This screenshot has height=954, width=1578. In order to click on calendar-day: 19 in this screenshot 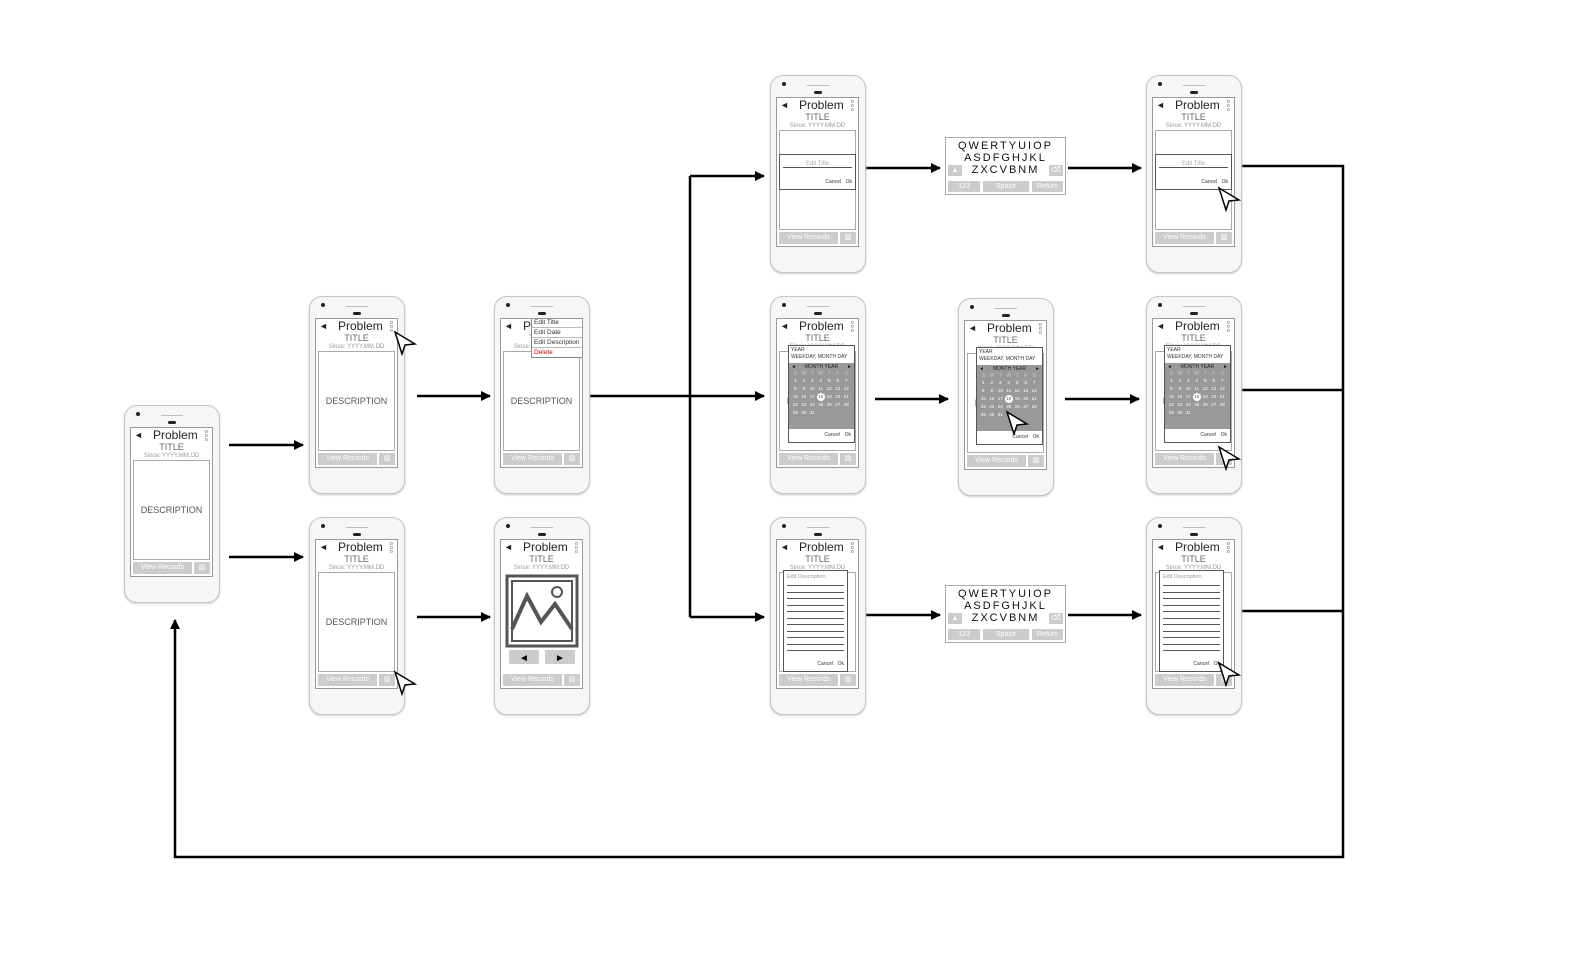, I will do `click(1017, 399)`.